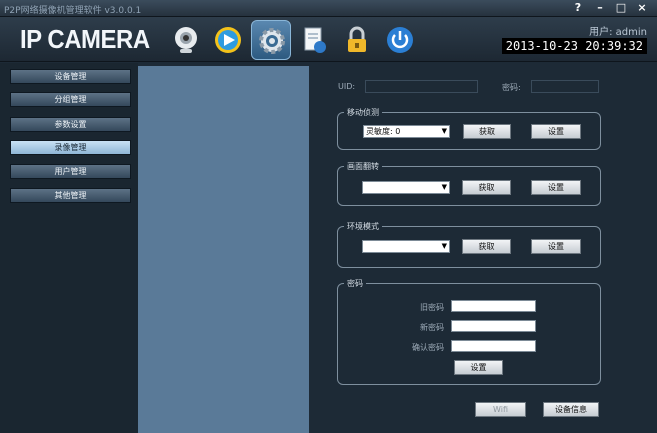 The image size is (657, 433). What do you see at coordinates (400, 40) in the screenshot?
I see `power-icon` at bounding box center [400, 40].